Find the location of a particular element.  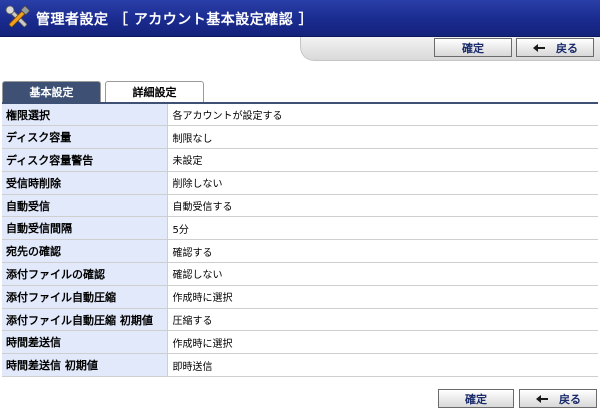

table-row: 宛先の確認 確認する is located at coordinates (300, 251).